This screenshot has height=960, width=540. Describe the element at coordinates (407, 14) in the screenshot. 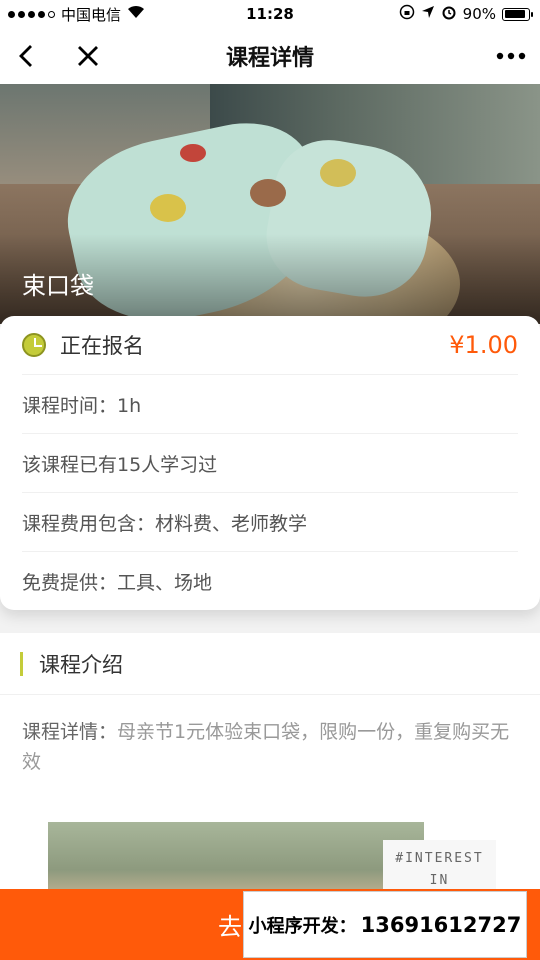

I see `rotation-lock-icon` at that location.